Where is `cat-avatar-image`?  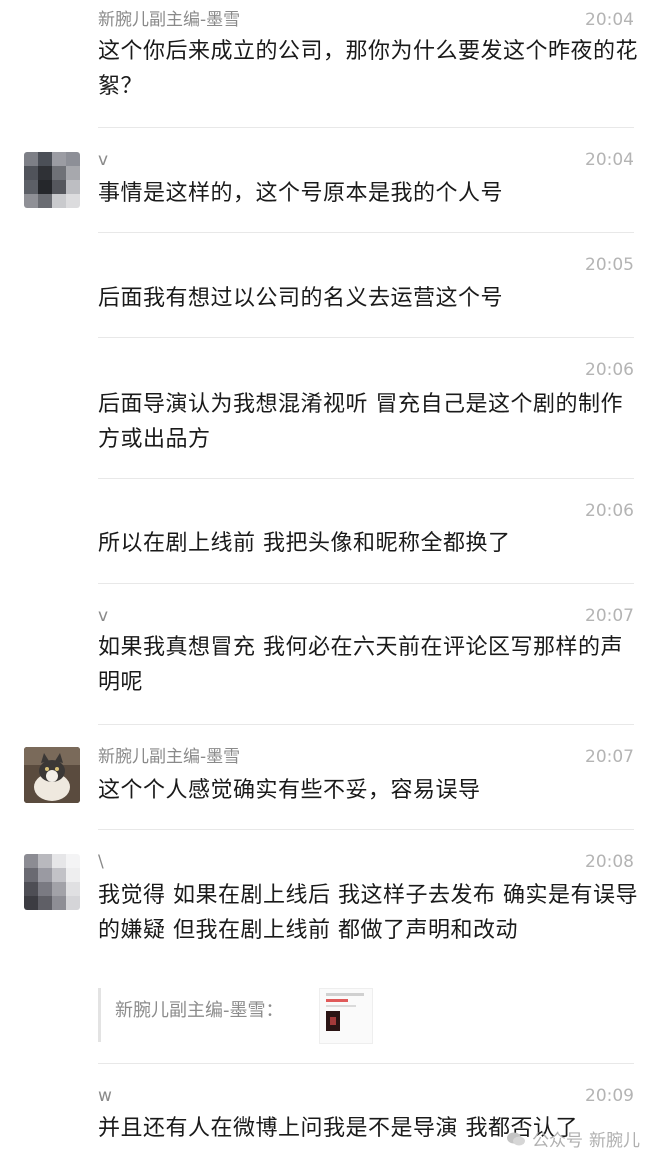 cat-avatar-image is located at coordinates (52, 775).